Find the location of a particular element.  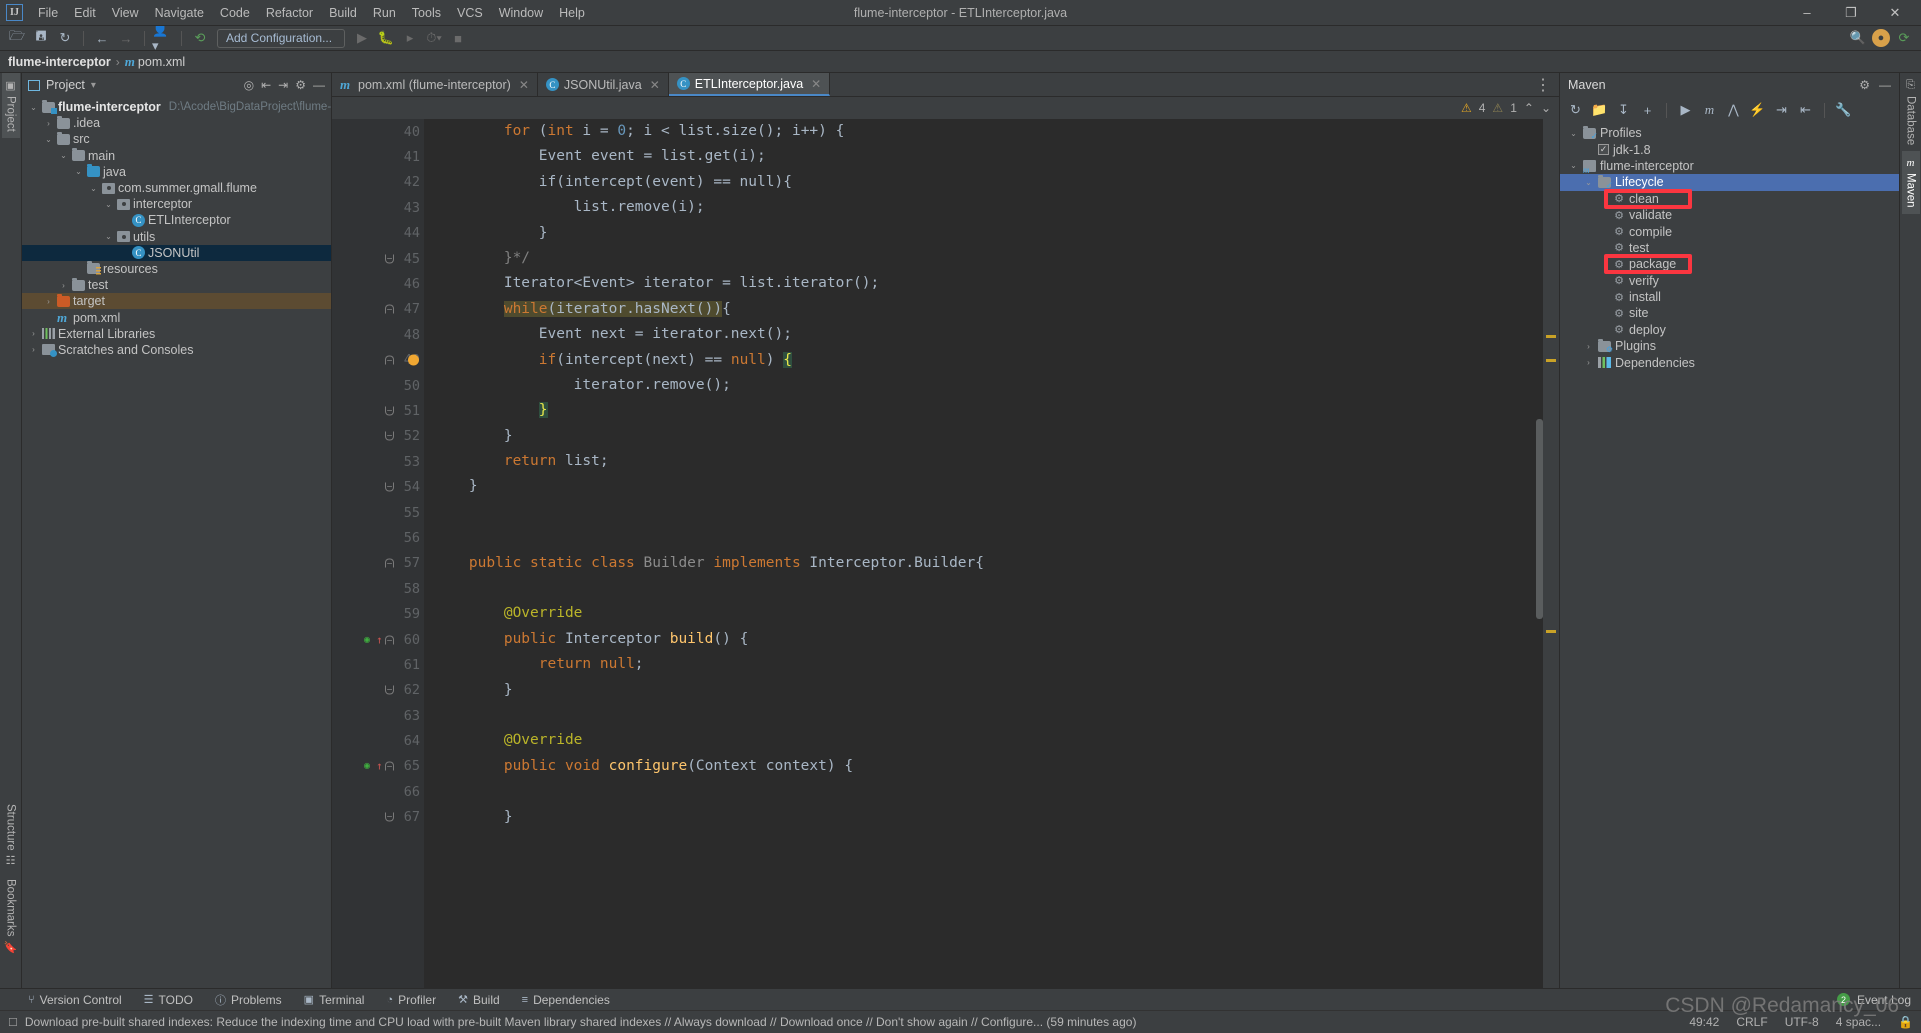

maven-item-lifecycle: ⌄ ✓ Lifecycle is located at coordinates (1729, 182).